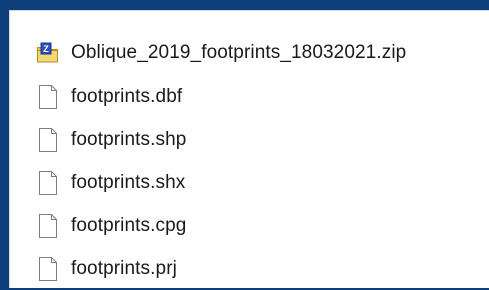 The height and width of the screenshot is (290, 489). What do you see at coordinates (127, 96) in the screenshot?
I see `file-name: footprints.dbf` at bounding box center [127, 96].